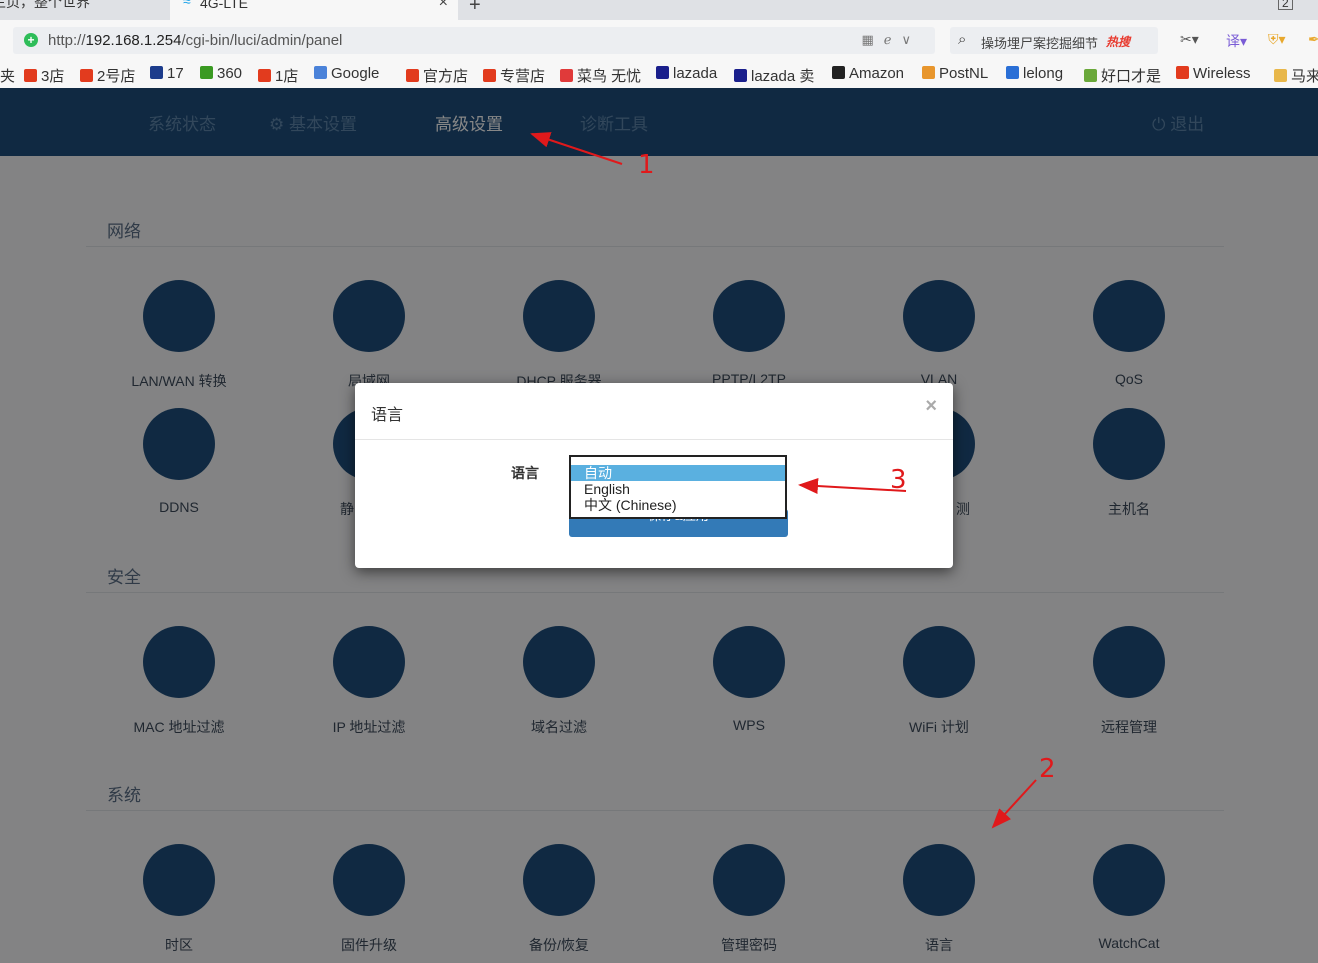  What do you see at coordinates (898, 480) in the screenshot?
I see `annotation-number-3: 3` at bounding box center [898, 480].